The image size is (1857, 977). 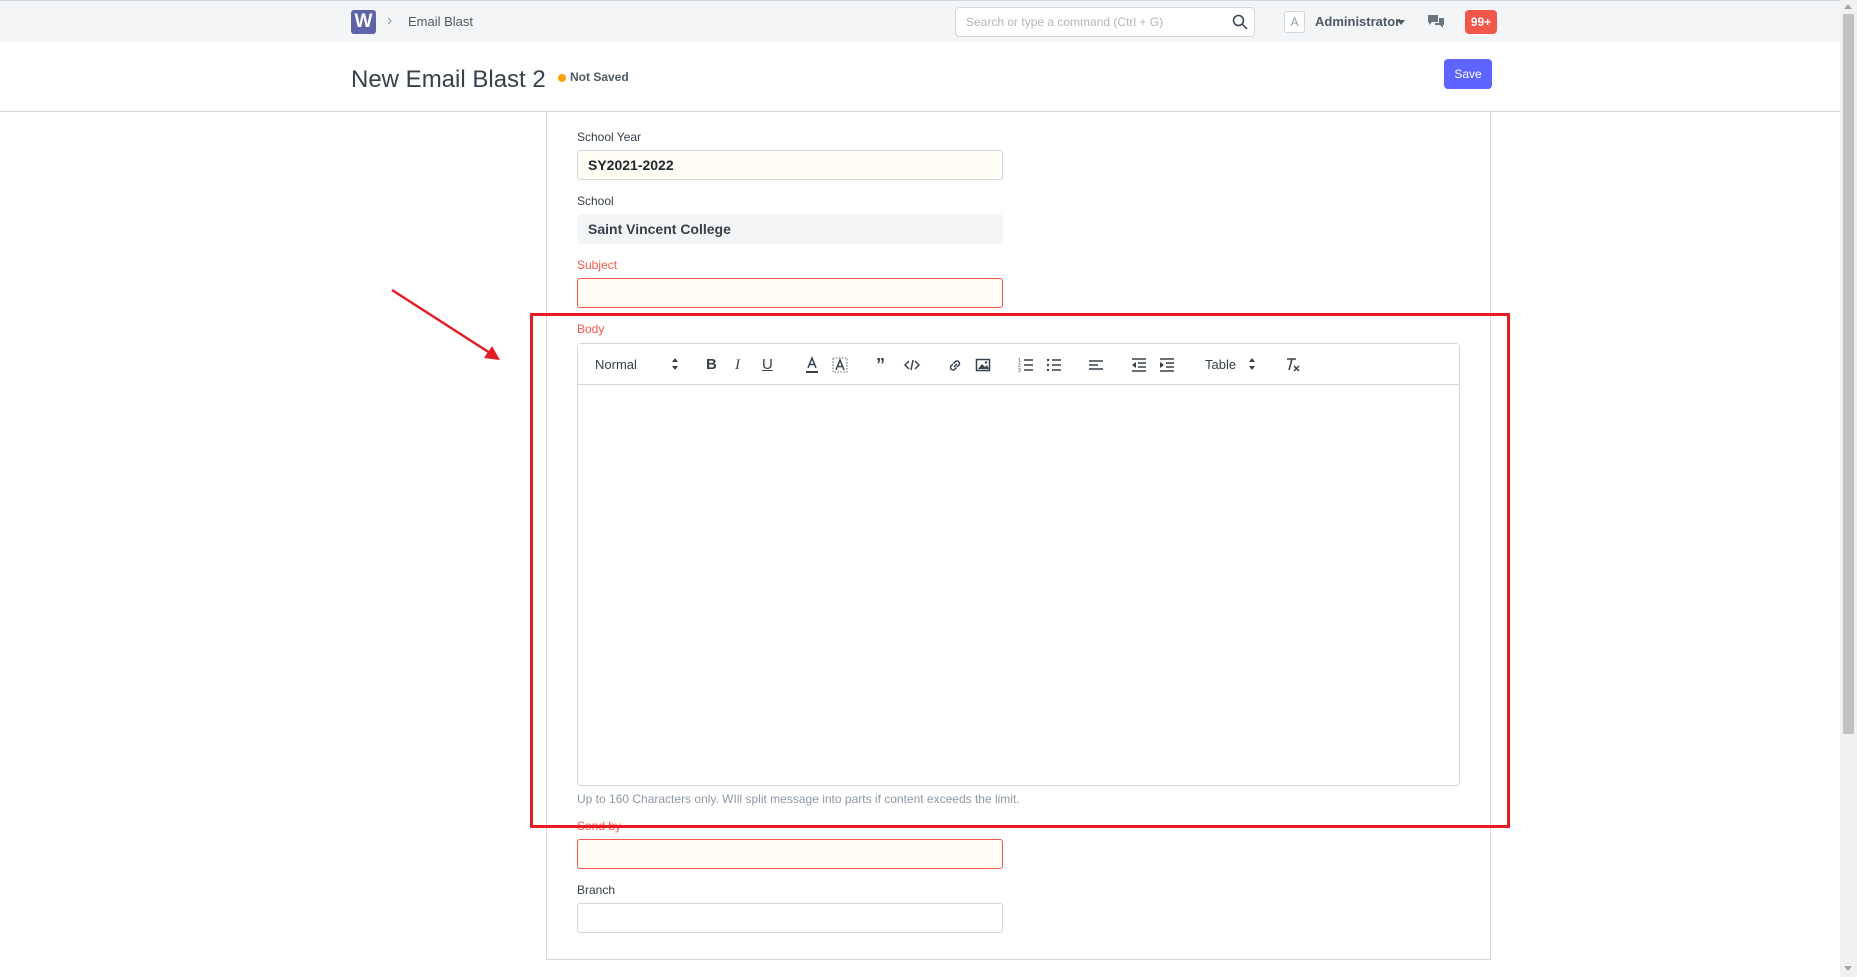 I want to click on scroll-thumb, so click(x=1848, y=374).